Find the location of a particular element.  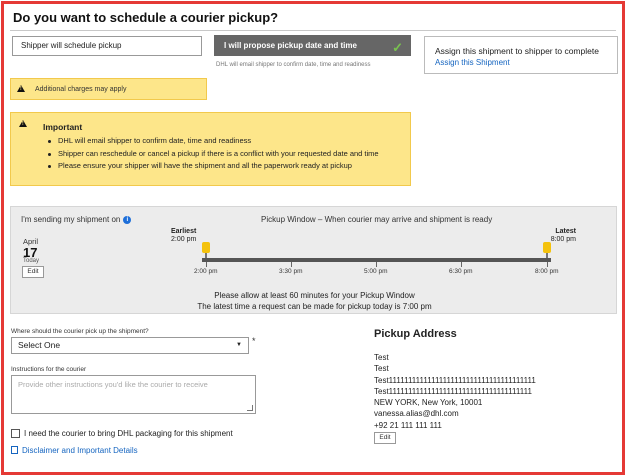

tick-label: 6:30 pm is located at coordinates (461, 271).